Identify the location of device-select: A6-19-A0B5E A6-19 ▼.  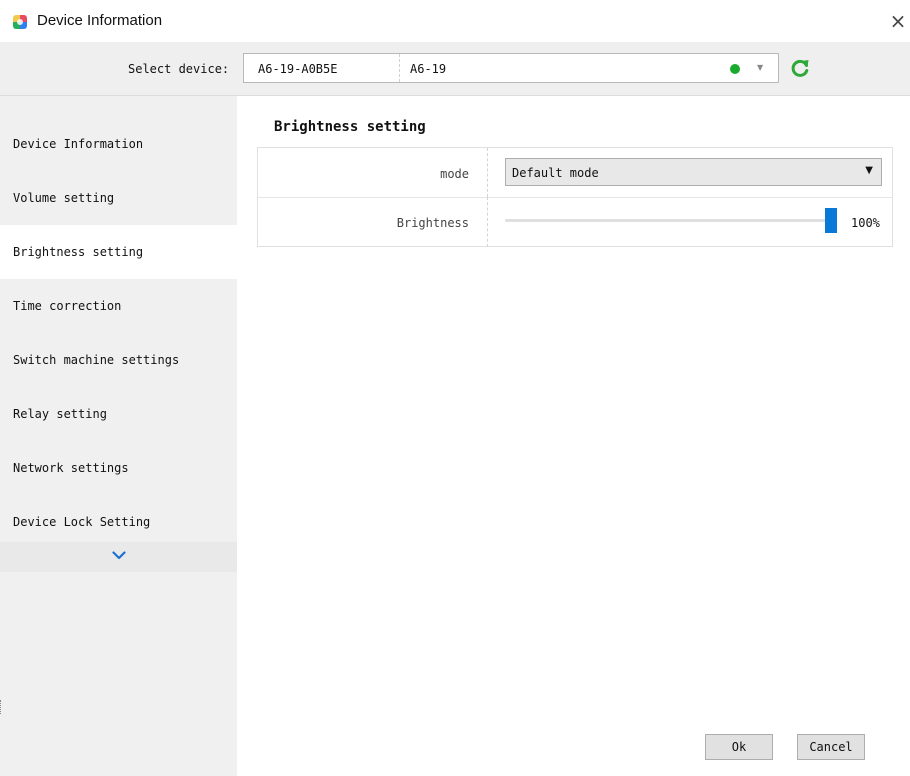
(511, 68).